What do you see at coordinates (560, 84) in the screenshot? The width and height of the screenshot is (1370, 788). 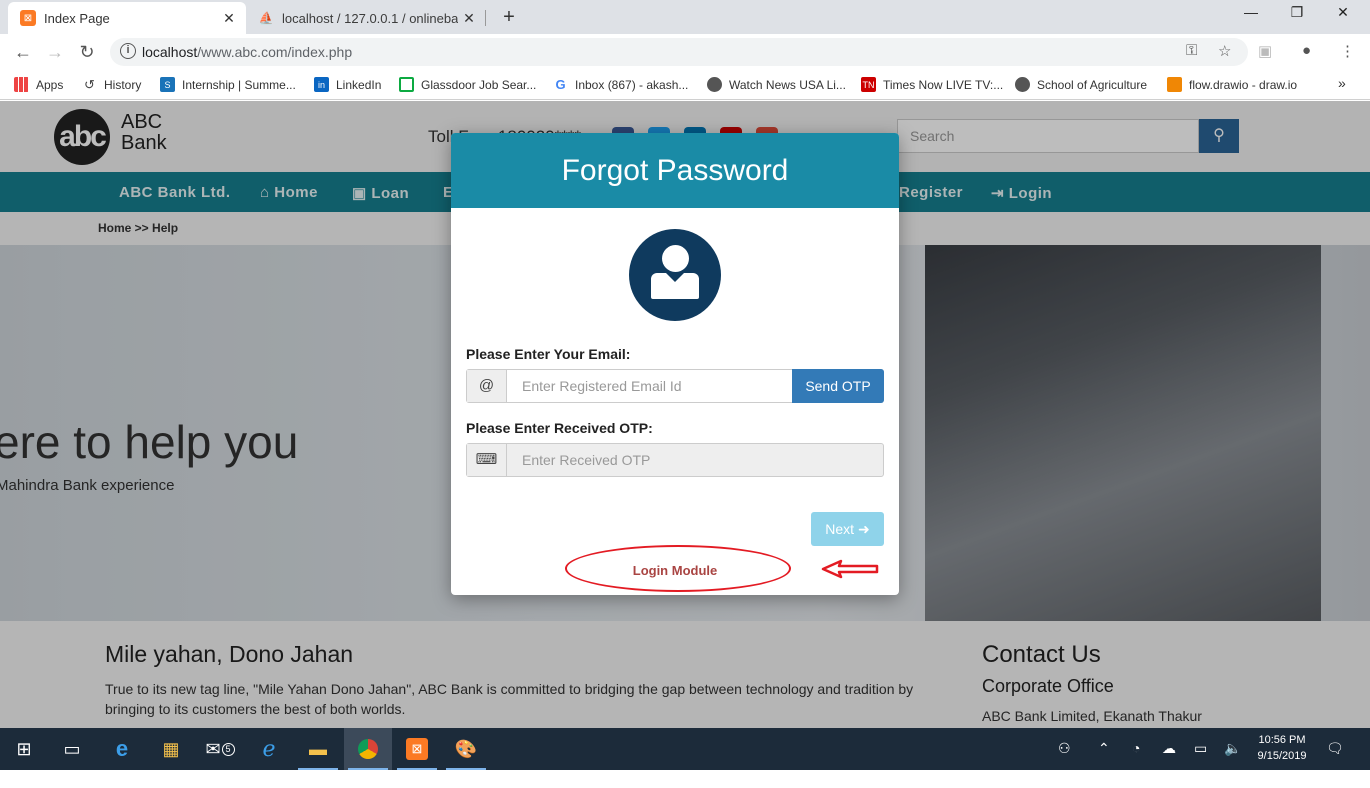 I see `google-icon: G` at bounding box center [560, 84].